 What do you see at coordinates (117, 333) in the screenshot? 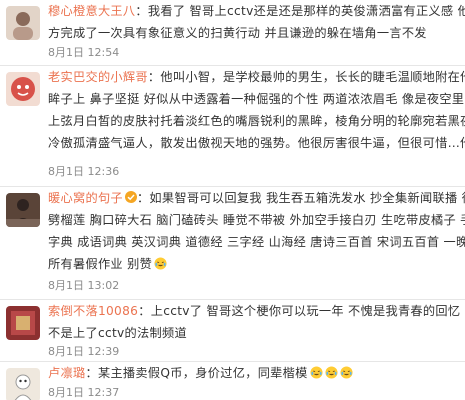
I see `comment-text: 不是上了cctv的法制频道` at bounding box center [117, 333].